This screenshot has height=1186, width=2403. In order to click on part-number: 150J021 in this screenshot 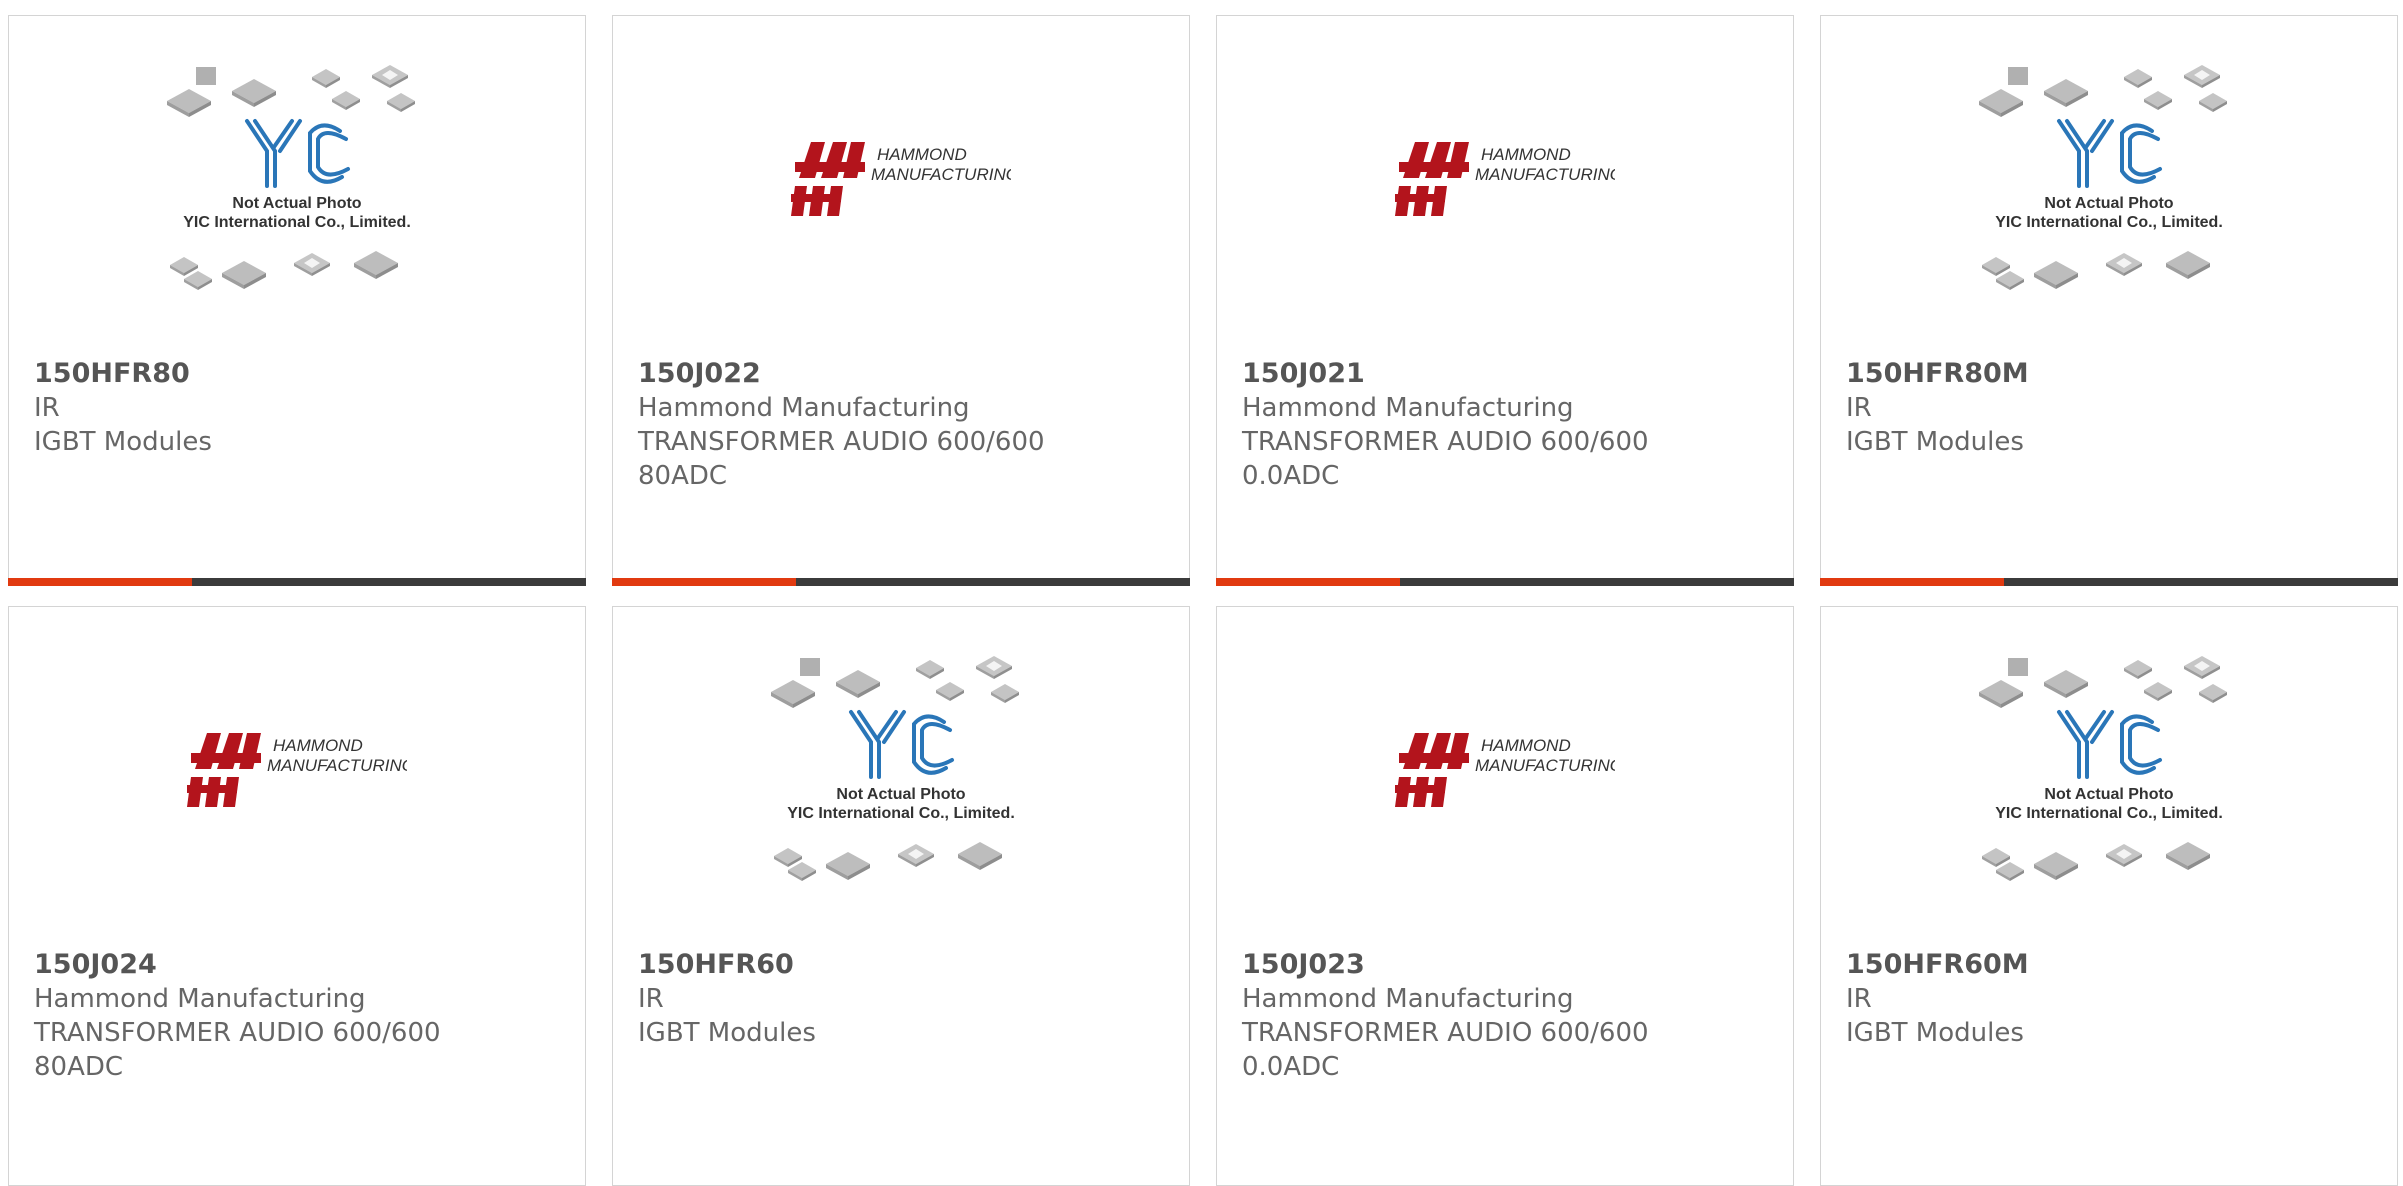, I will do `click(1507, 374)`.